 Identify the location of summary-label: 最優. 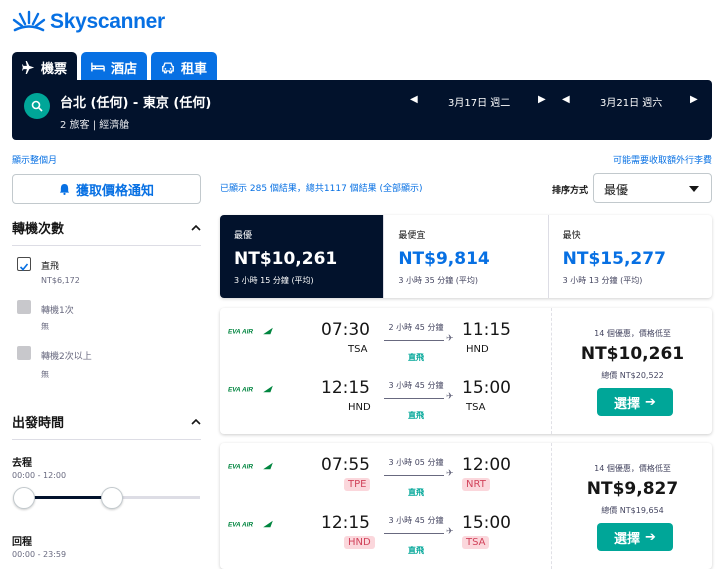
(243, 236).